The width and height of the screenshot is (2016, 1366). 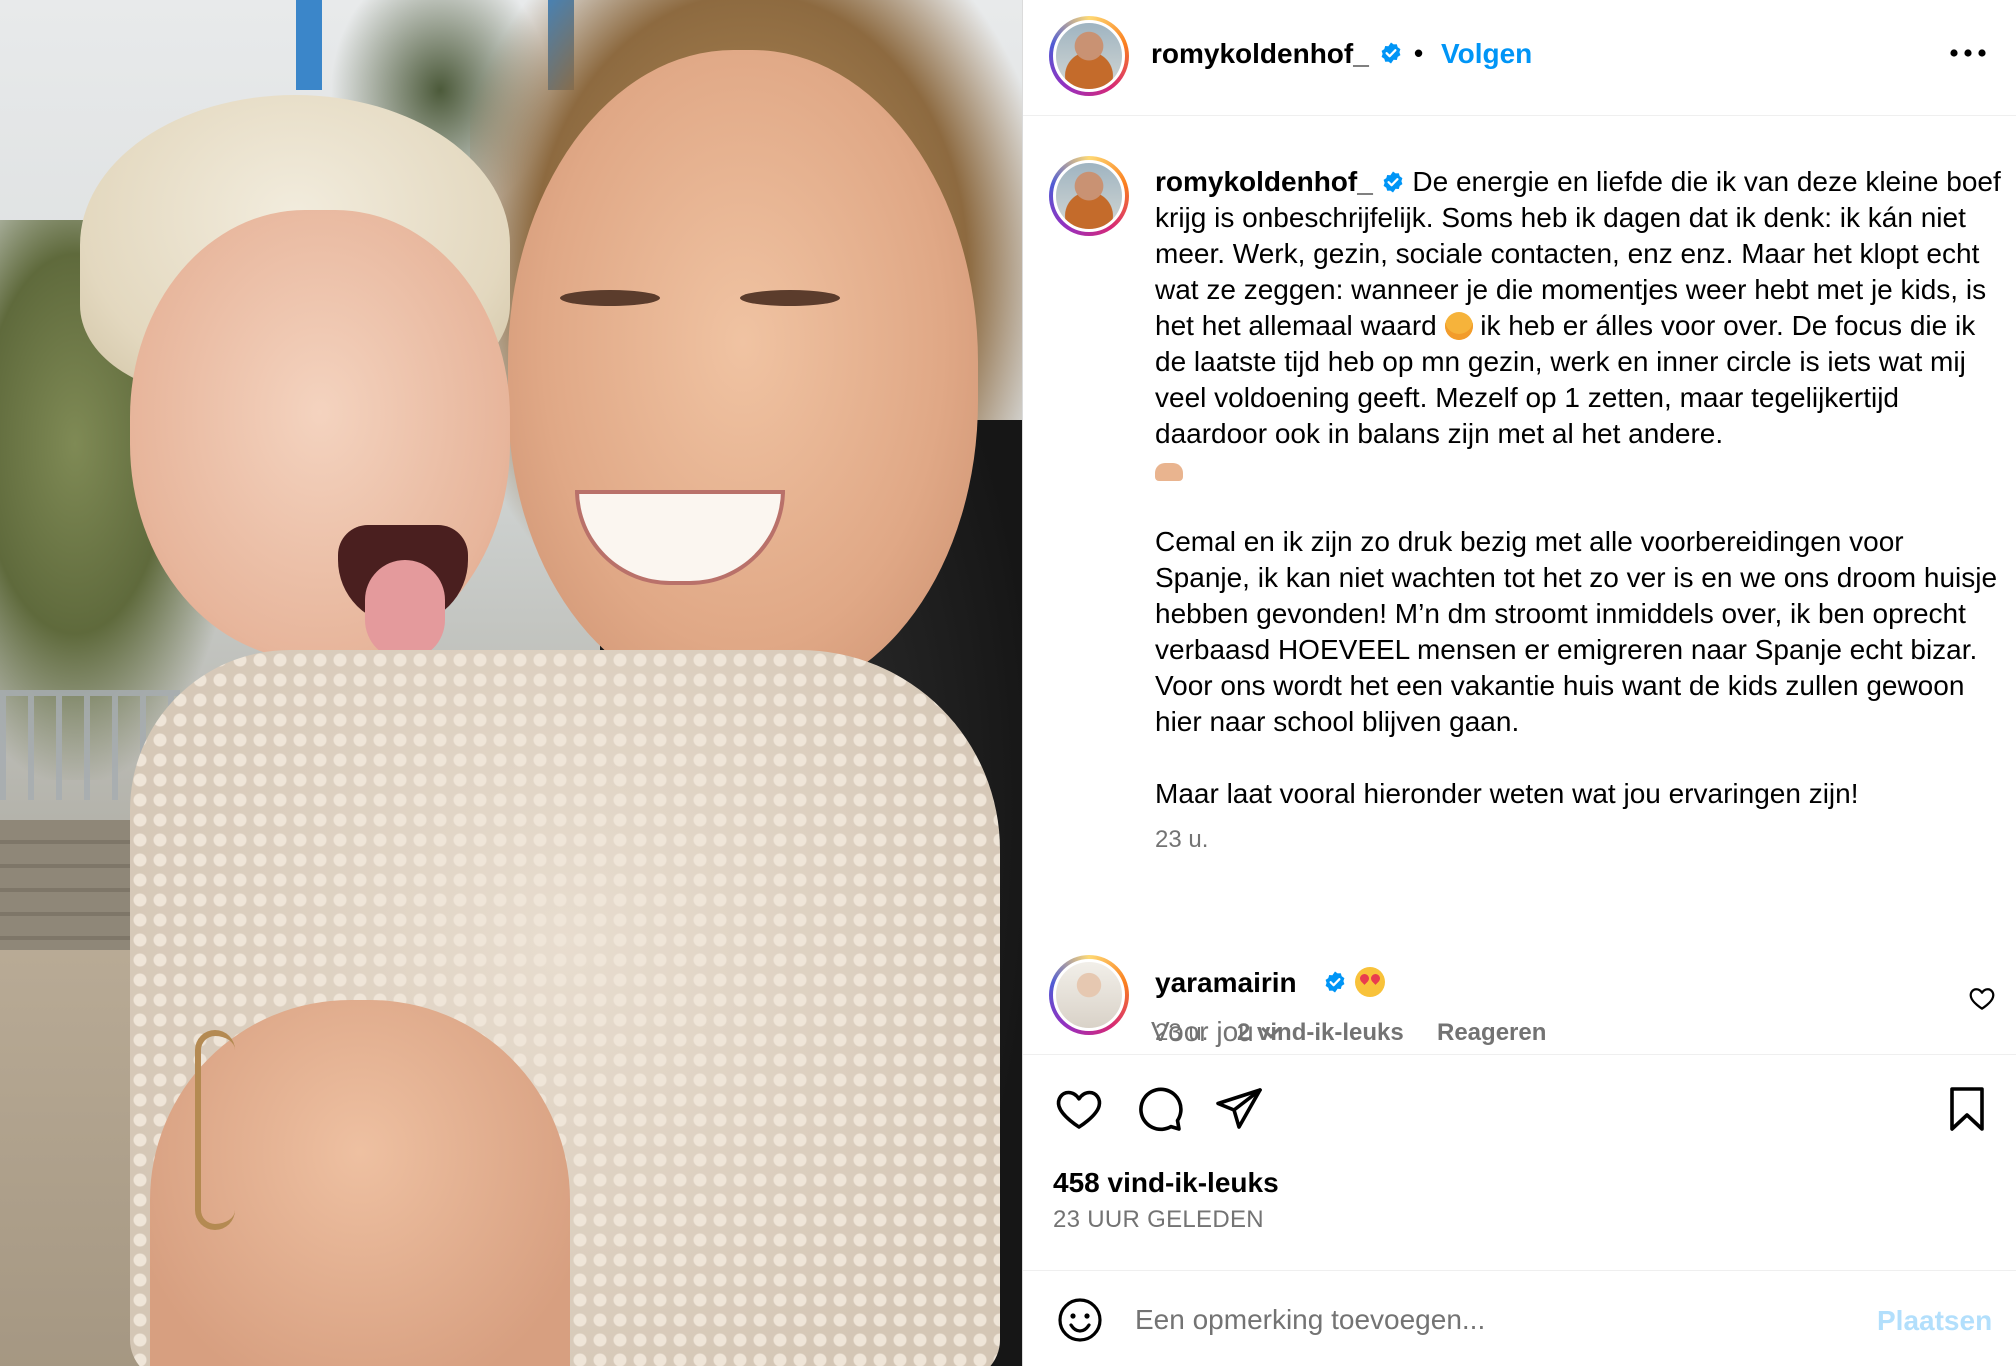 What do you see at coordinates (1158, 1220) in the screenshot?
I see `post-date: 23 UUR GELEDEN` at bounding box center [1158, 1220].